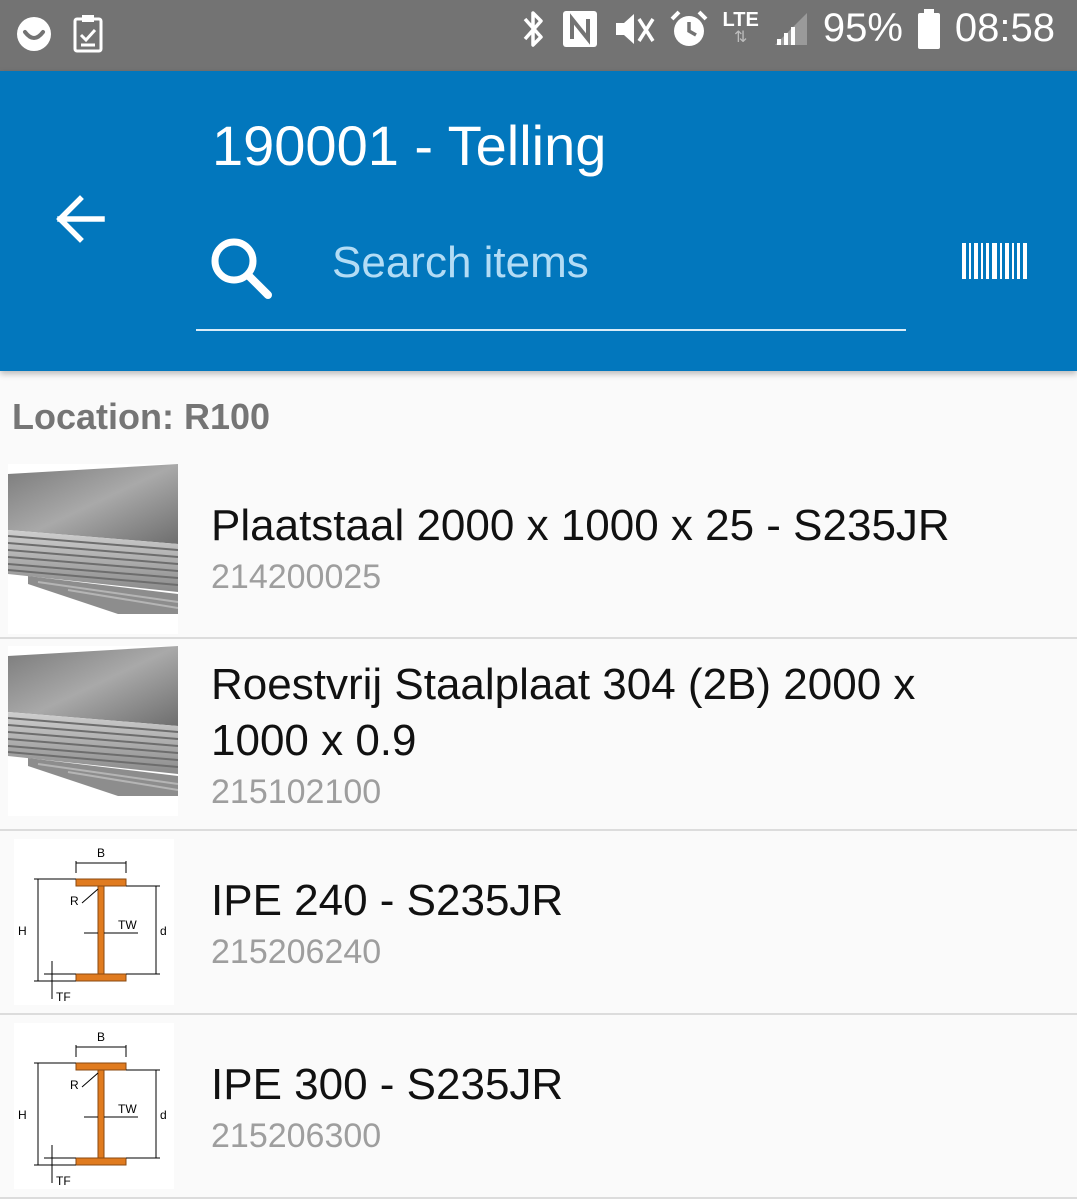  What do you see at coordinates (580, 525) in the screenshot?
I see `item-name: Plaatstaal 2000 x 1000 x 25 - S235JR` at bounding box center [580, 525].